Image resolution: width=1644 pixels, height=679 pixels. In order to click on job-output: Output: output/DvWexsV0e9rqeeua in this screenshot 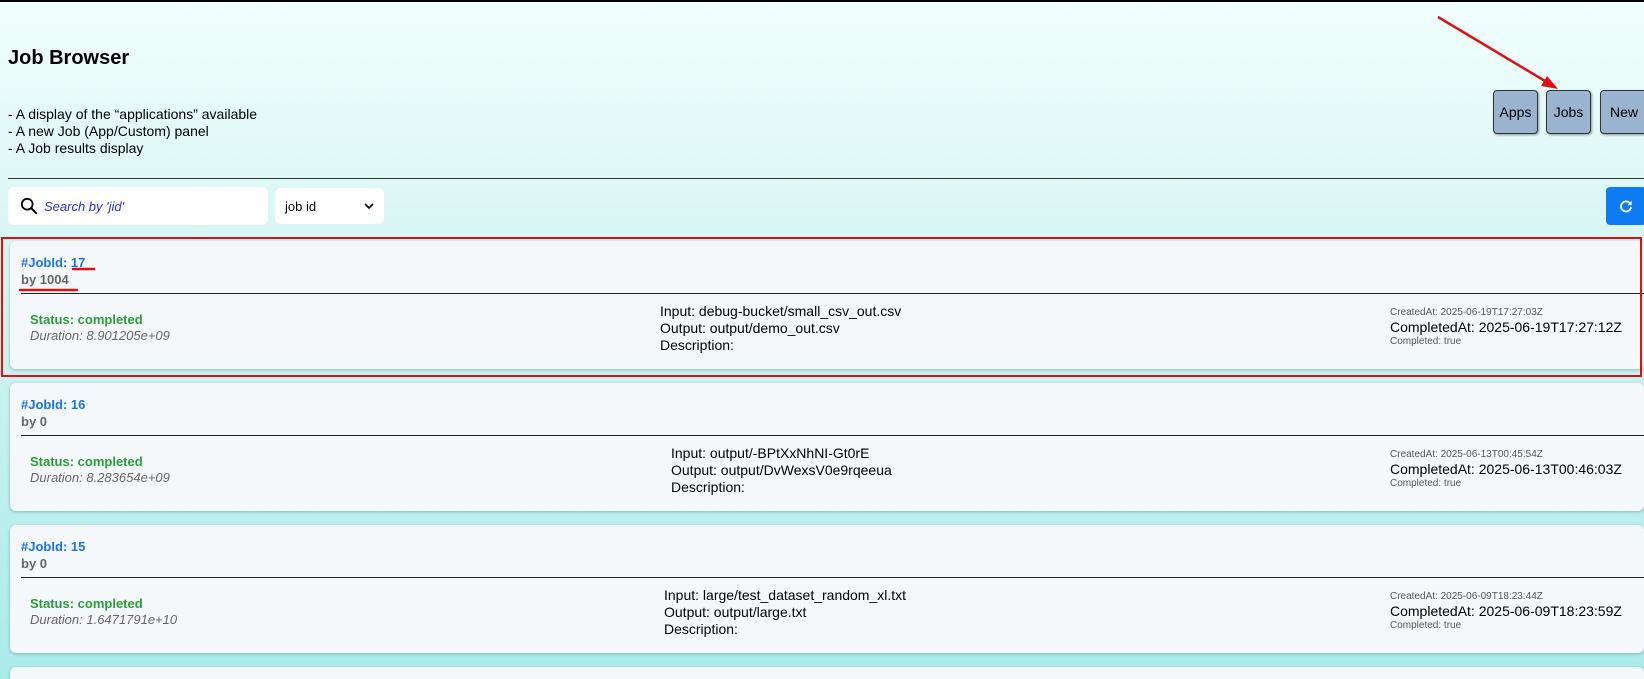, I will do `click(781, 470)`.